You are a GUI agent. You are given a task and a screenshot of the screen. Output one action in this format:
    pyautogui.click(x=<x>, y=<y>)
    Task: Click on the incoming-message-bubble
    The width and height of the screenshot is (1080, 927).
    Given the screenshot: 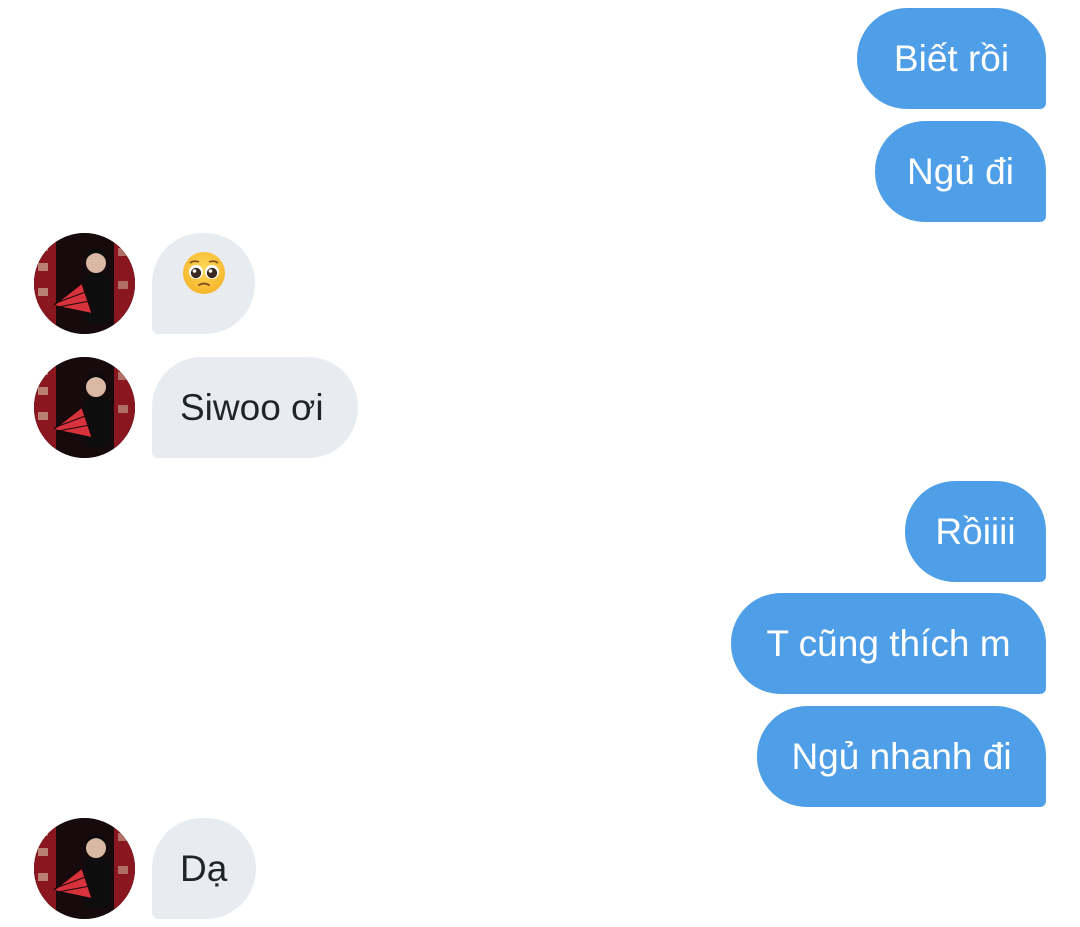 What is the action you would take?
    pyautogui.click(x=203, y=283)
    